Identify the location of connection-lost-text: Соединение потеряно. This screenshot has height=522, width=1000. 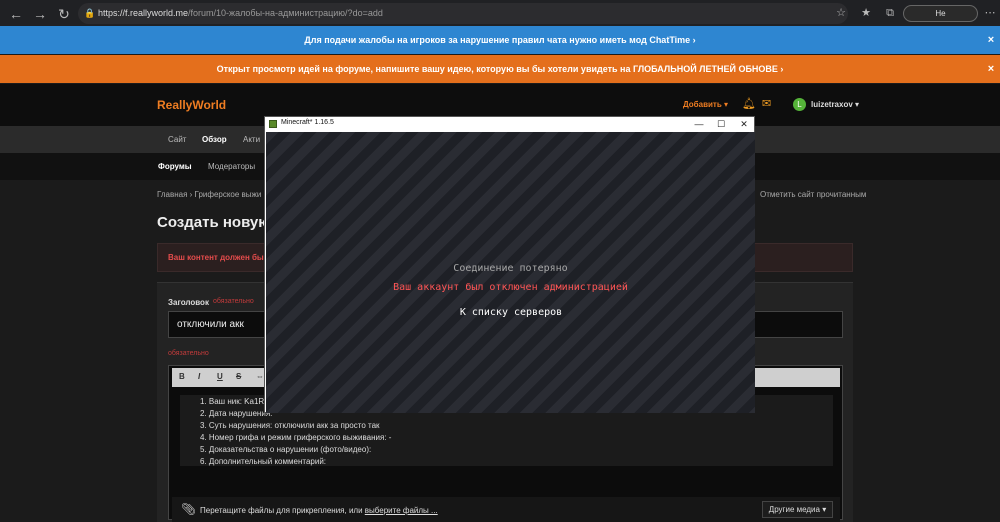
(510, 268).